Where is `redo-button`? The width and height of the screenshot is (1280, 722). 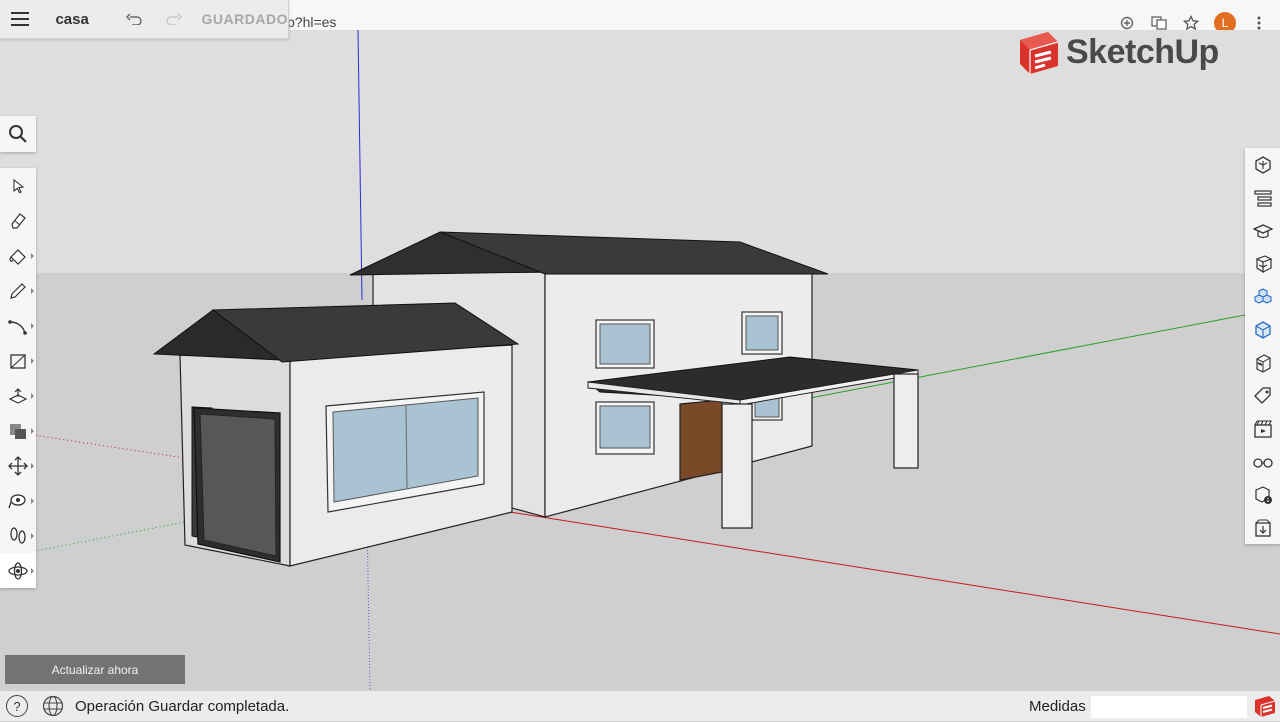 redo-button is located at coordinates (173, 19).